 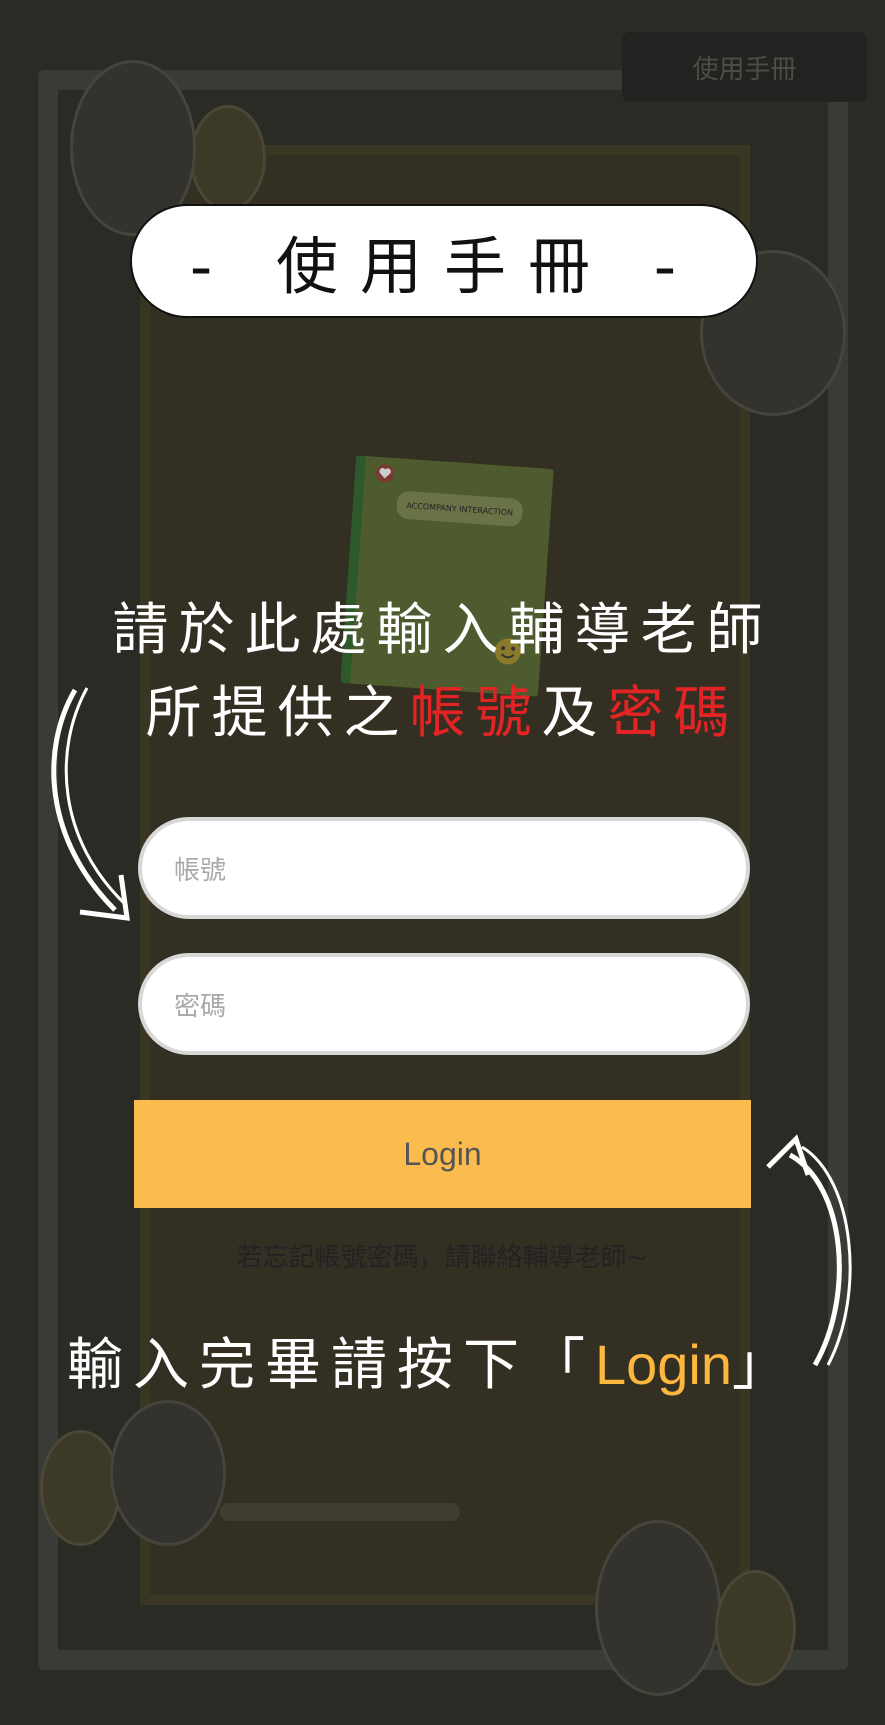 I want to click on forgot-password-note: 若忘記帳號密碼，請聯絡輔導老師~, so click(x=442, y=1258).